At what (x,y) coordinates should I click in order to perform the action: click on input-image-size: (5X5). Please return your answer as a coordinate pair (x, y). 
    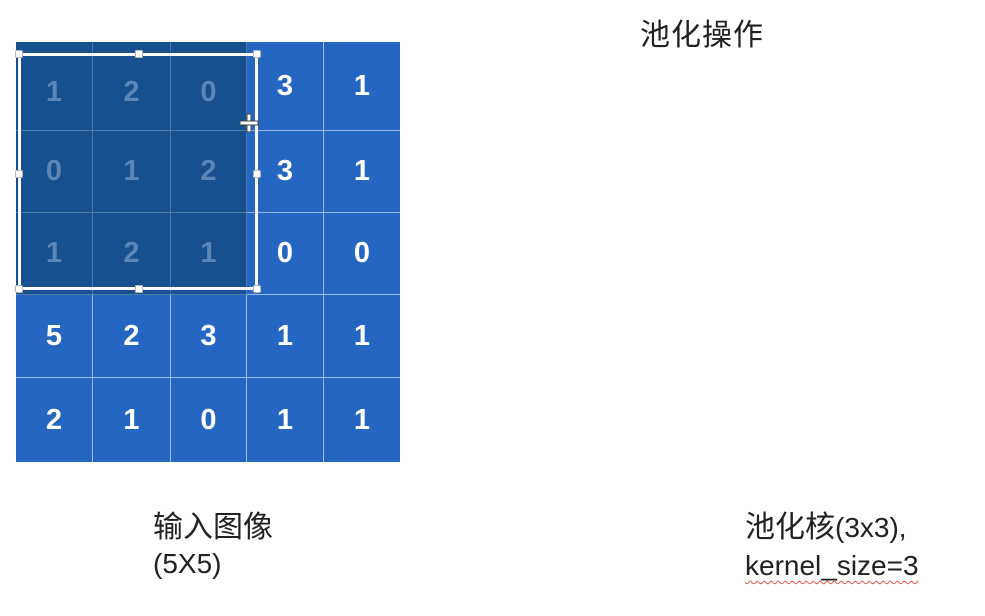
    Looking at the image, I should click on (187, 563).